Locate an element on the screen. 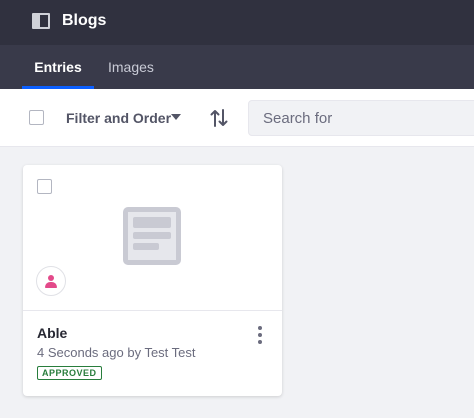  sort-icon is located at coordinates (219, 118).